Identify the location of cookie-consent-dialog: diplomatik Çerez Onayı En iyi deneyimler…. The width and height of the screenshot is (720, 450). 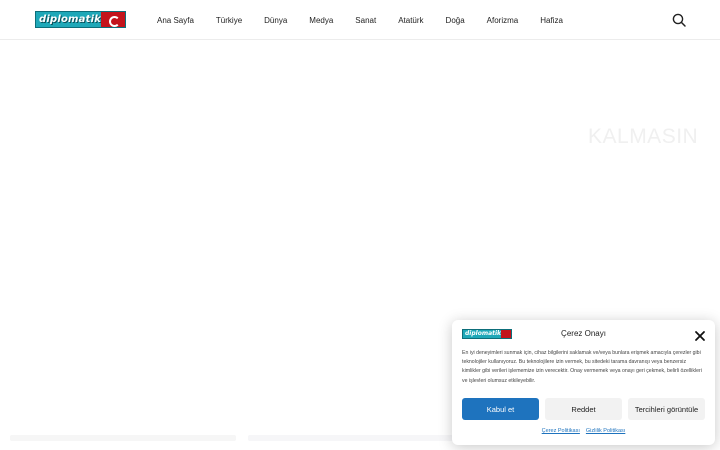
(583, 382).